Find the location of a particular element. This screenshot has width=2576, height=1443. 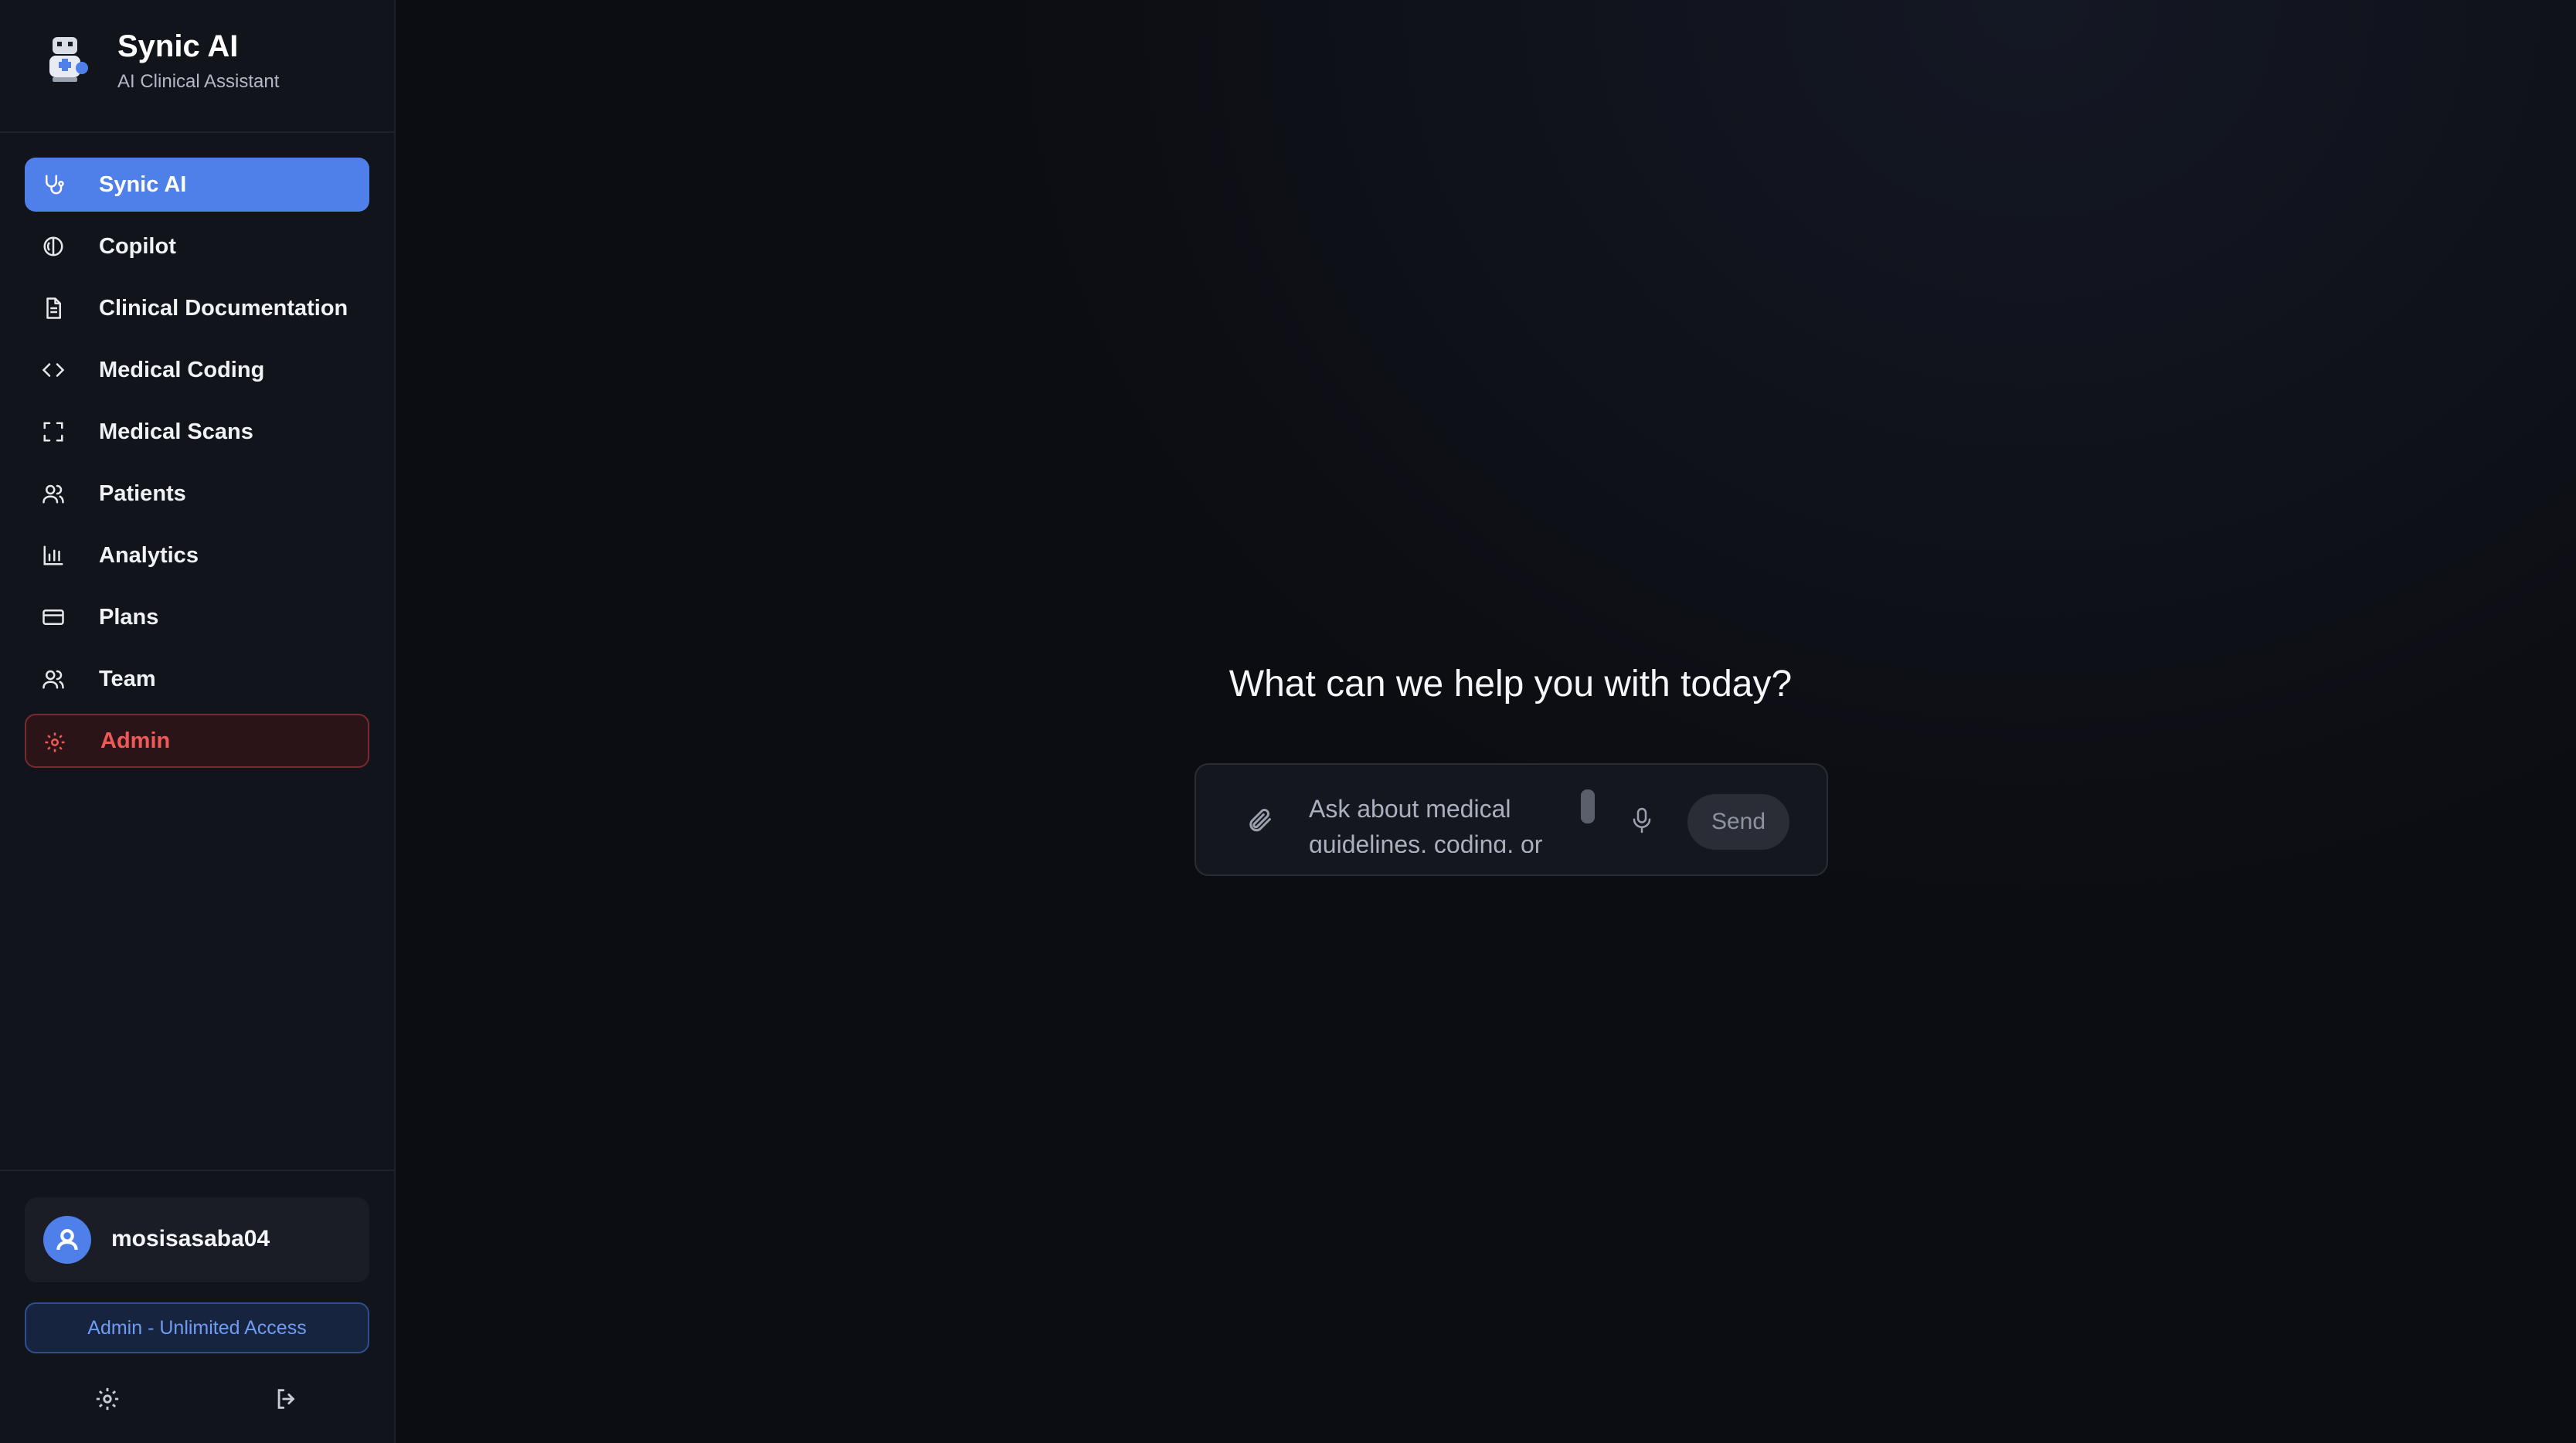

access-badge: Admin - Unlimited Access is located at coordinates (197, 1327).